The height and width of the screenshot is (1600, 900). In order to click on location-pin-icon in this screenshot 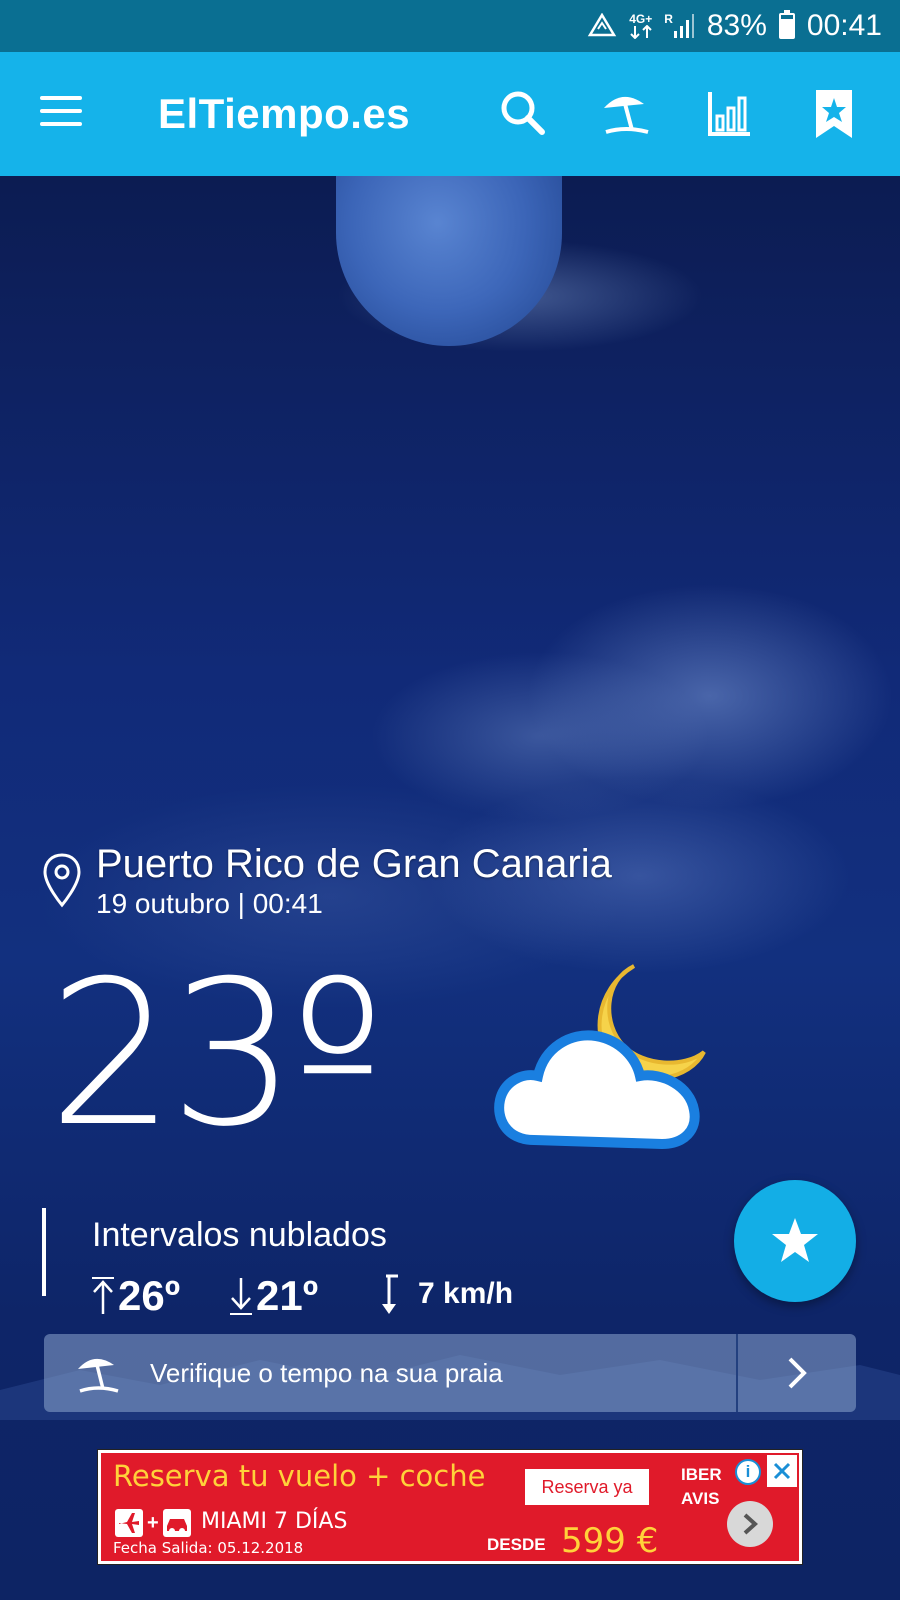, I will do `click(62, 880)`.